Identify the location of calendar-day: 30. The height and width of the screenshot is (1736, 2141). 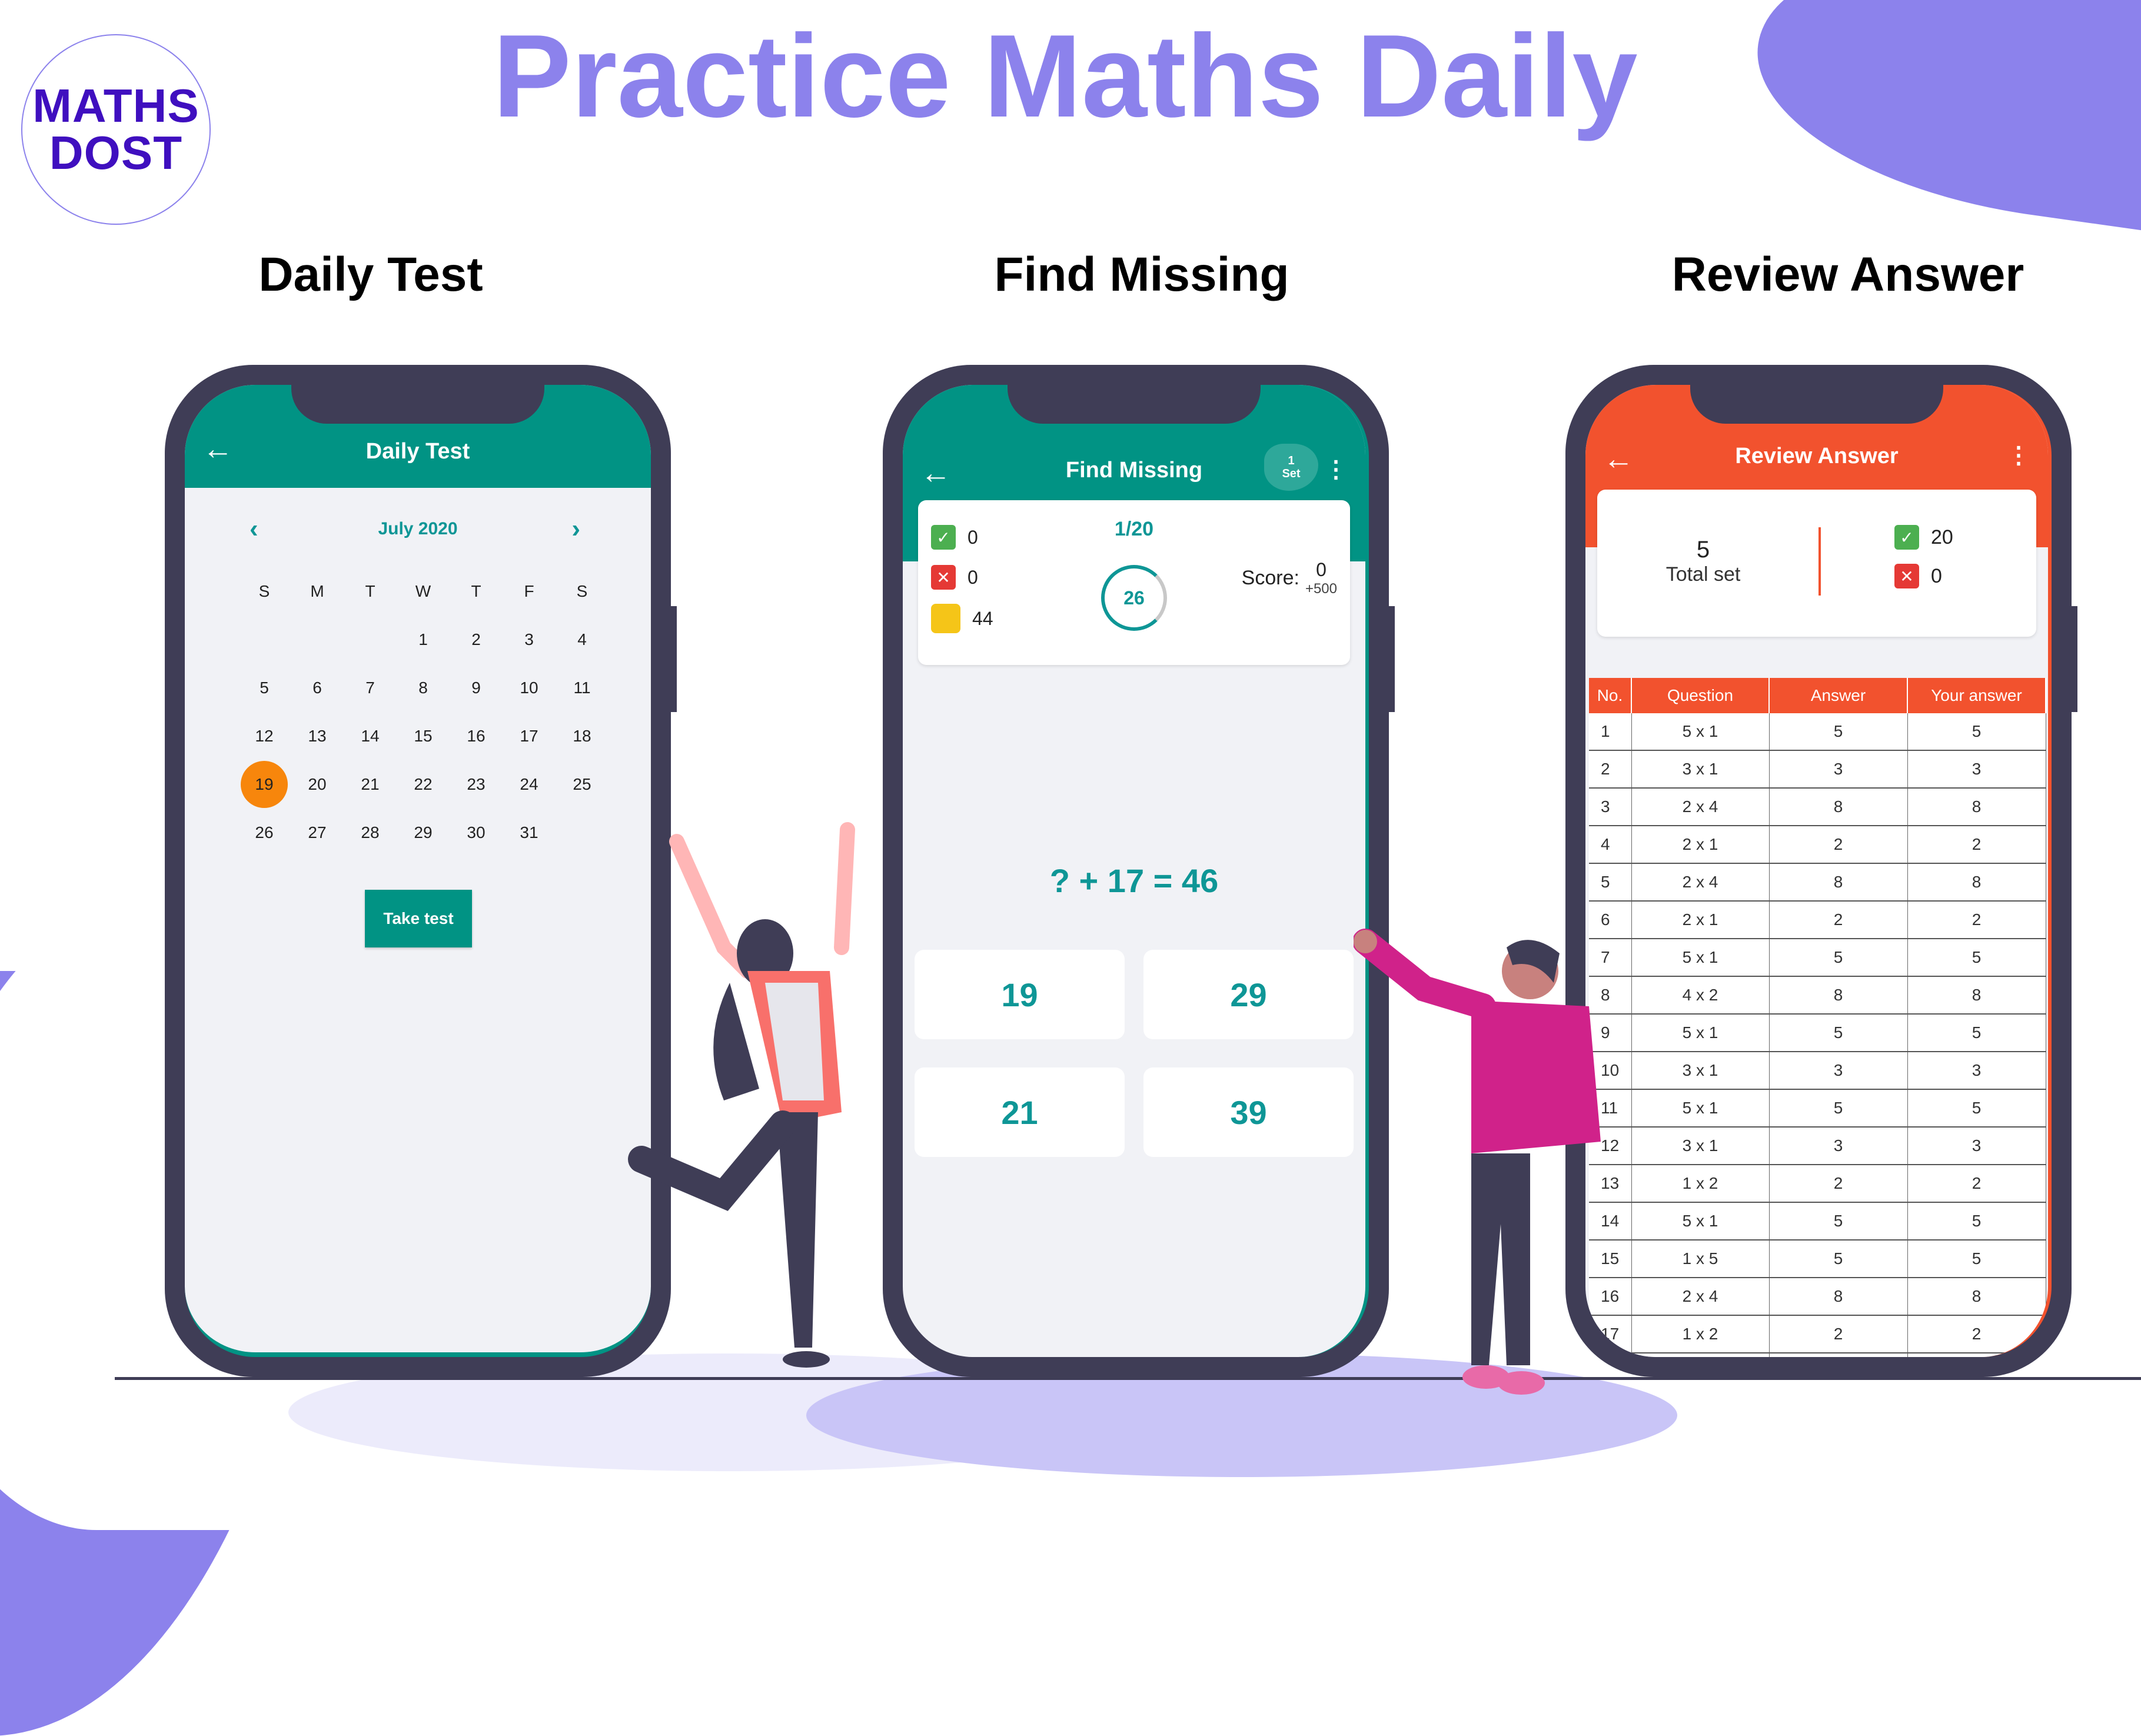
(476, 833).